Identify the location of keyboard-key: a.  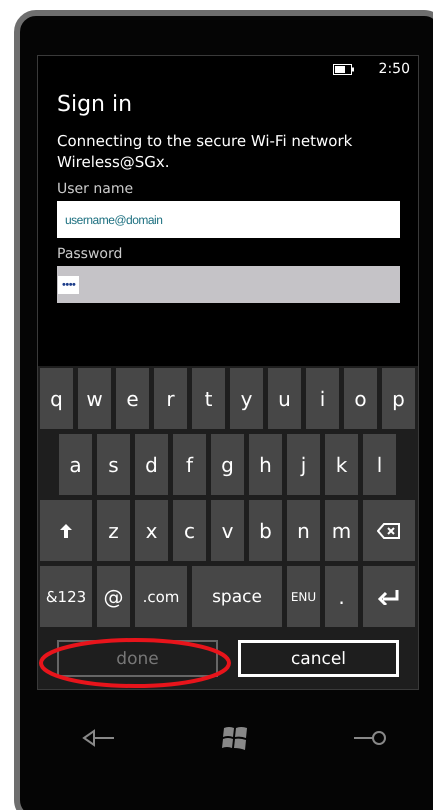
(75, 464).